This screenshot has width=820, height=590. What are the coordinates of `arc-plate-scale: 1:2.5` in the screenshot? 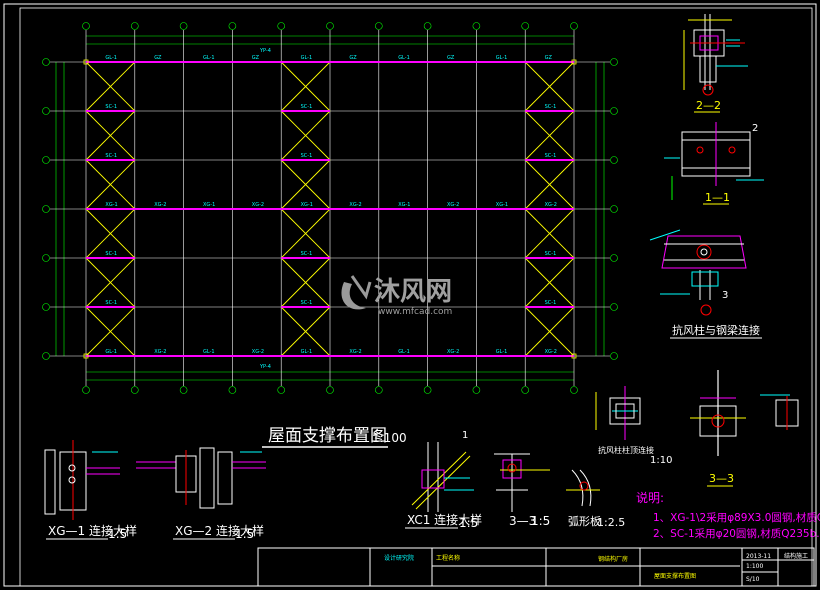 It's located at (611, 522).